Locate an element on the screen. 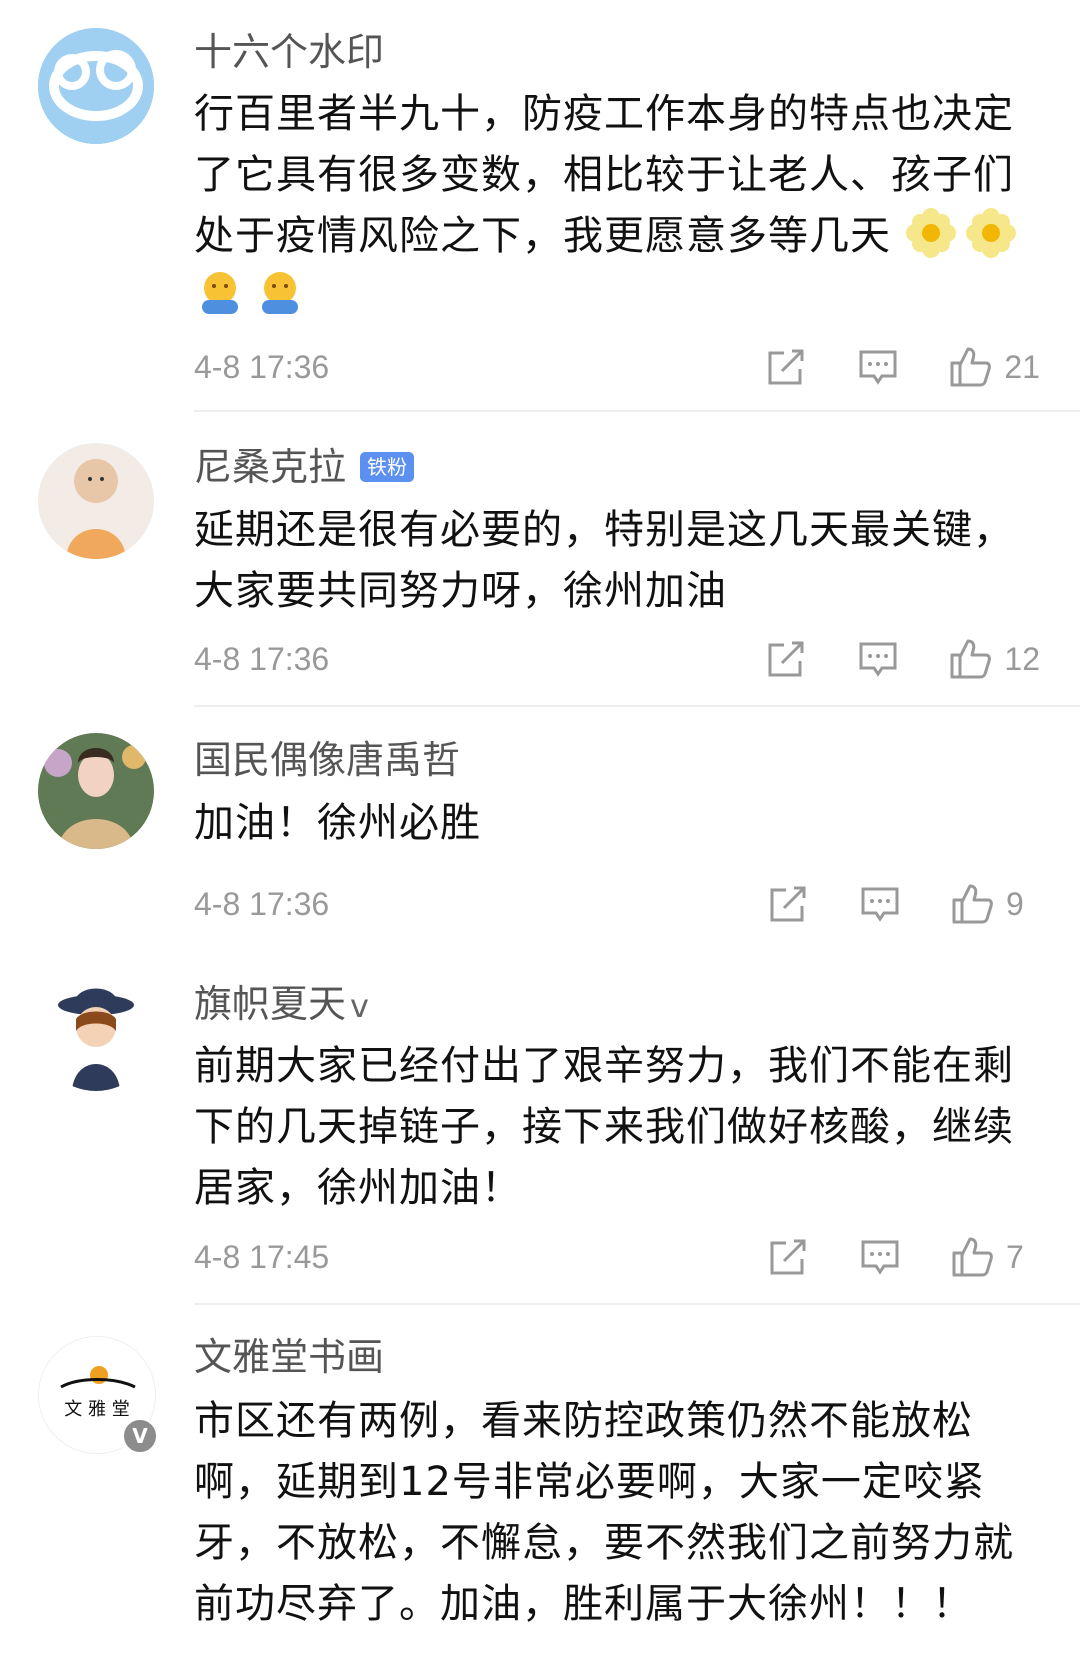 The width and height of the screenshot is (1080, 1655). photo-avatar-image is located at coordinates (96, 791).